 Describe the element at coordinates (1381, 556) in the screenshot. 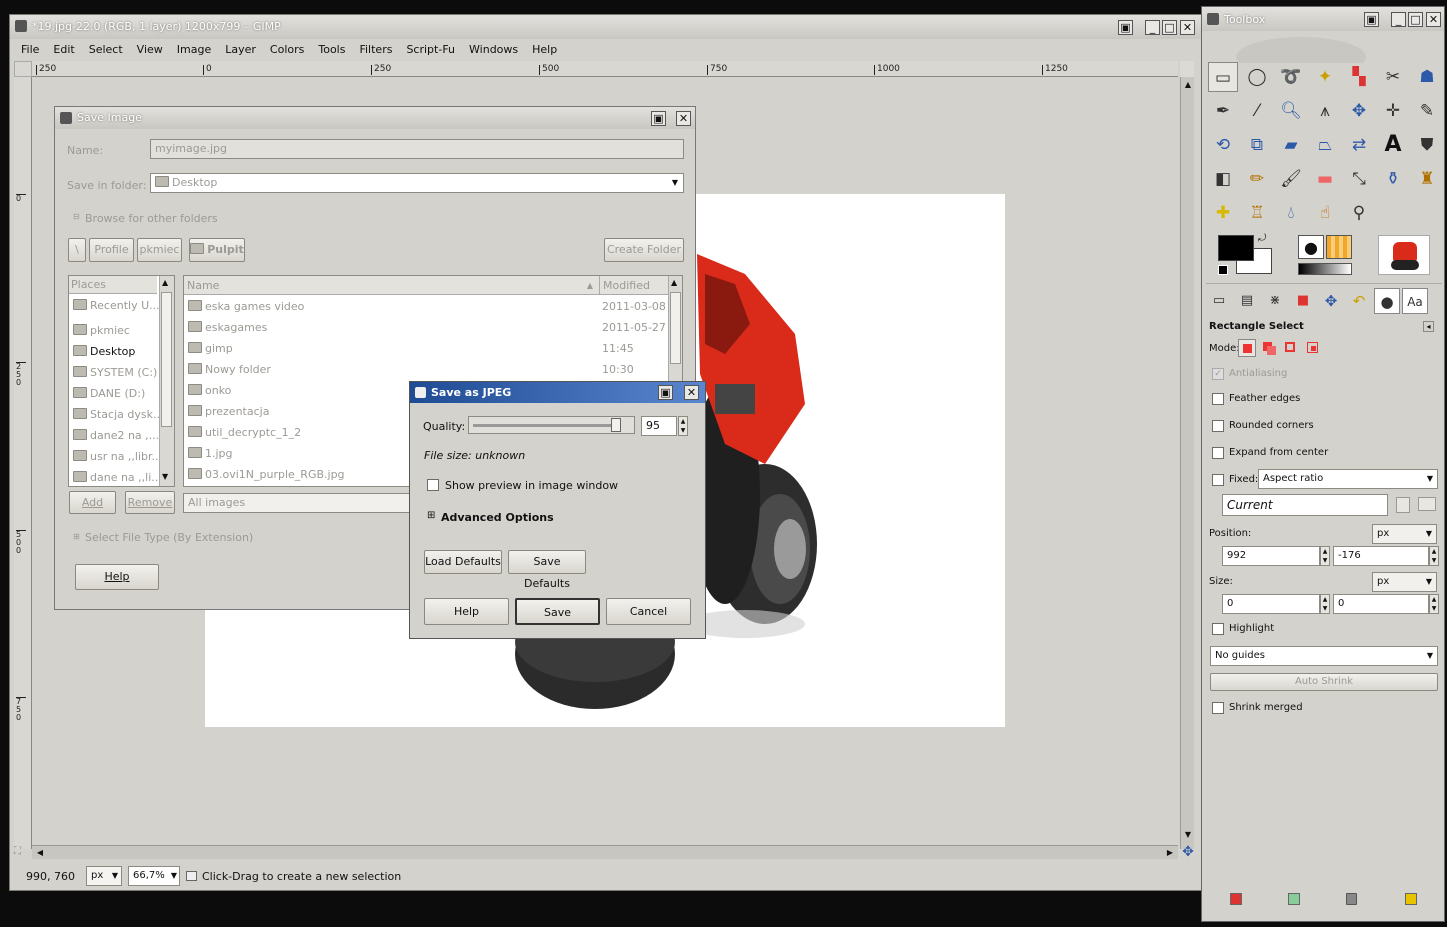

I see `position-y-input: -176` at that location.